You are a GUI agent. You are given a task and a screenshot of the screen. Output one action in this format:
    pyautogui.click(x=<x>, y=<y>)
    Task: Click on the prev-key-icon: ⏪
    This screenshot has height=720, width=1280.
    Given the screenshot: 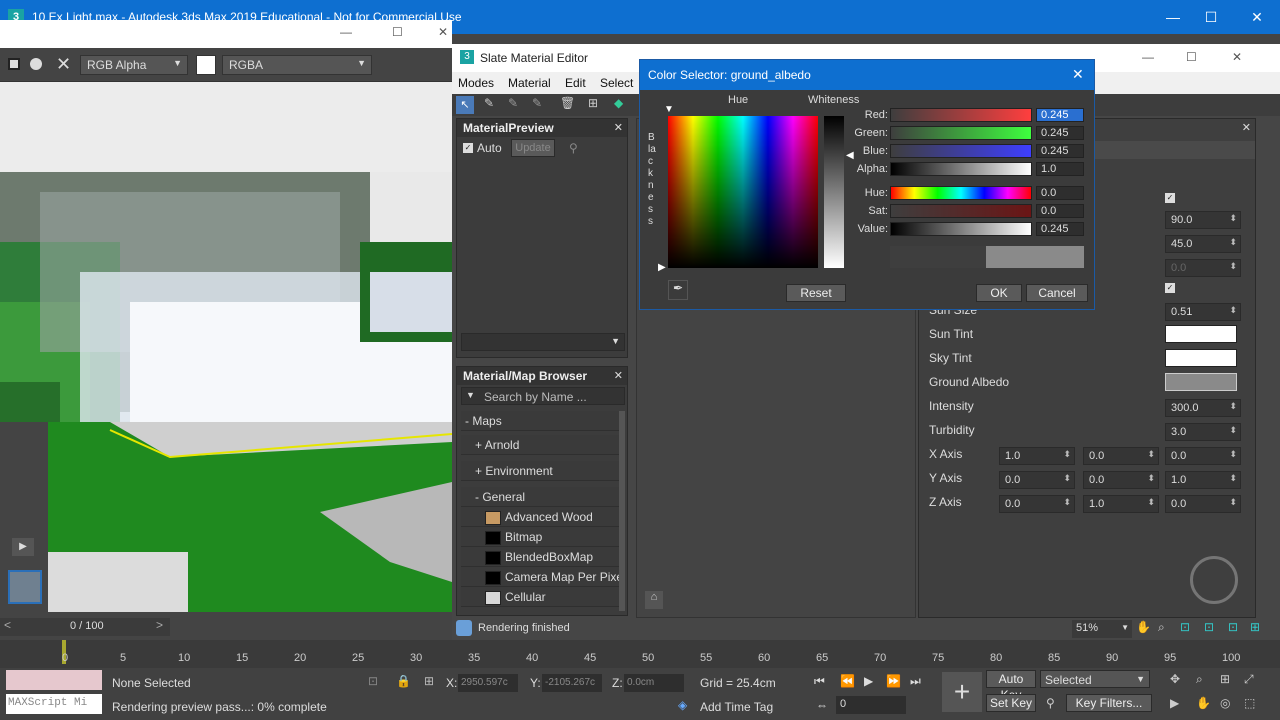 What is the action you would take?
    pyautogui.click(x=847, y=681)
    